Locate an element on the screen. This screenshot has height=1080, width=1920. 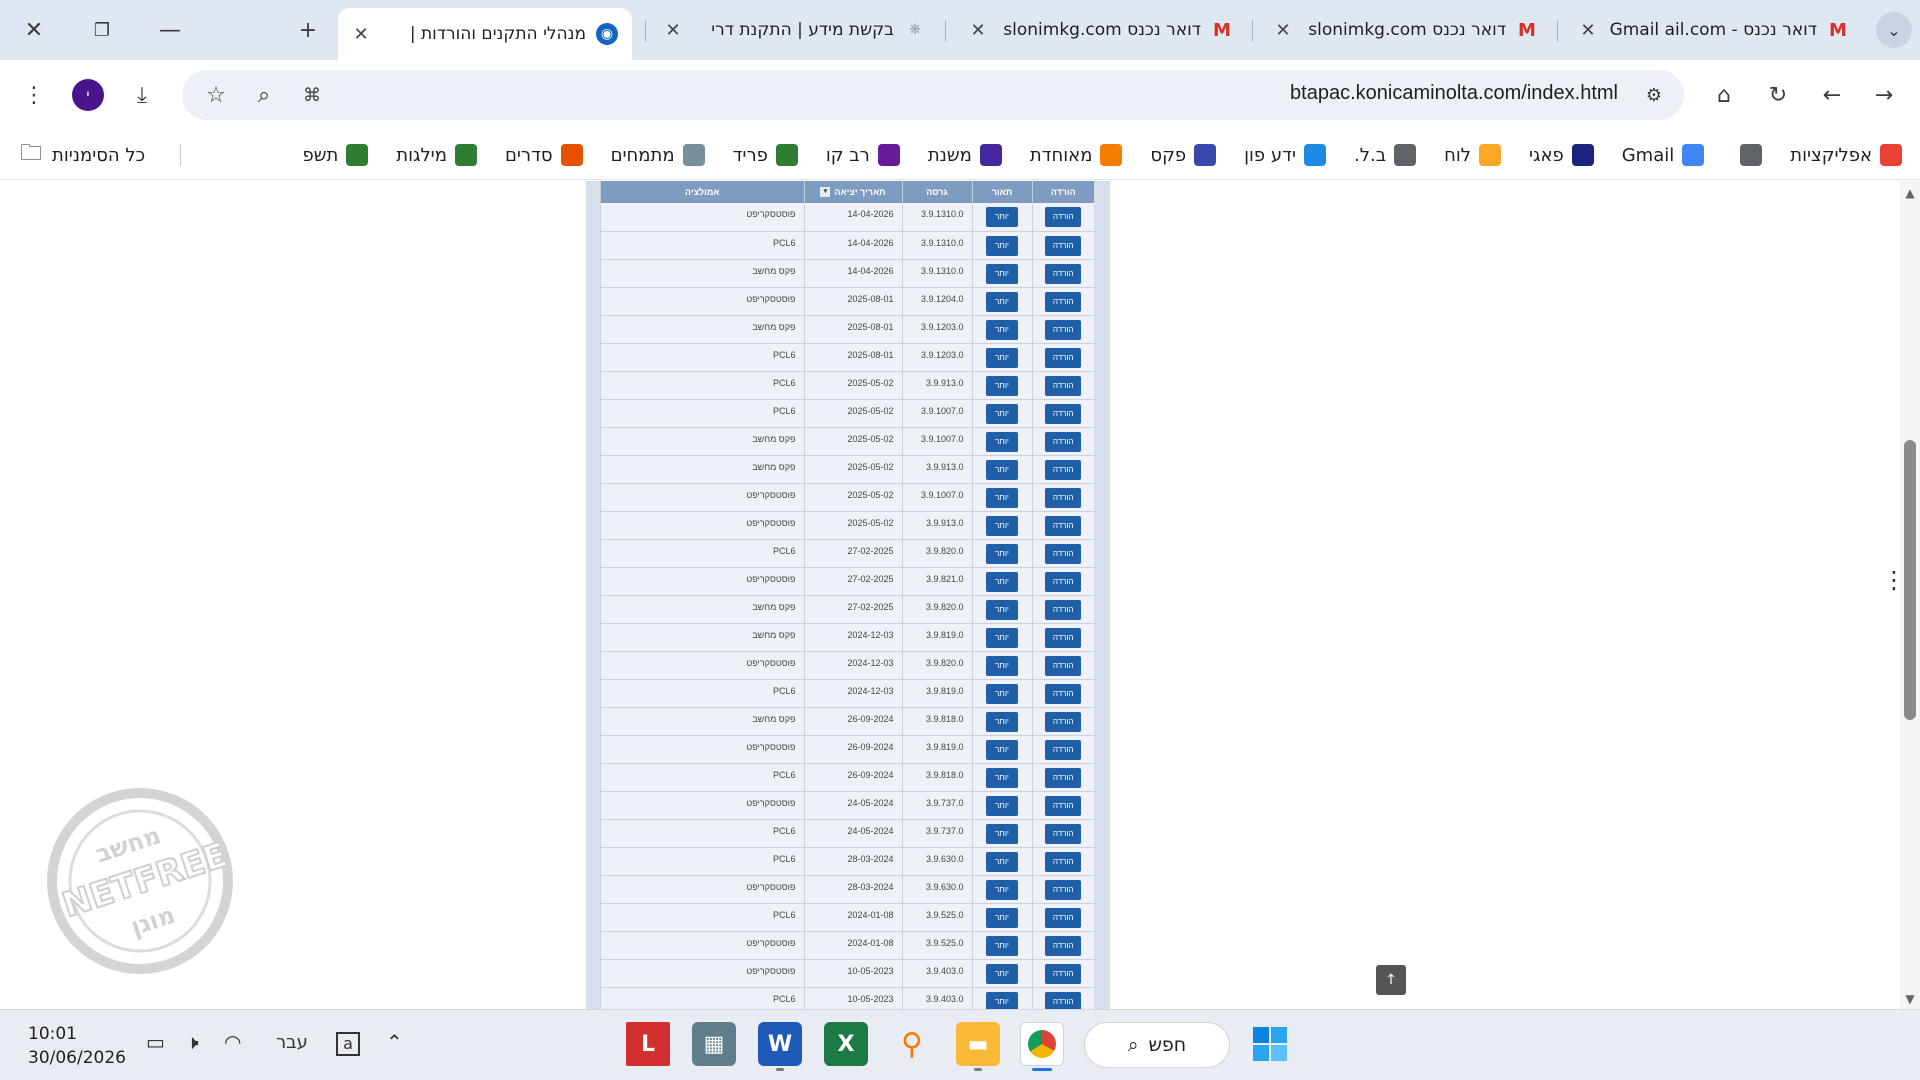
window-close-button: ✕ is located at coordinates (34, 30).